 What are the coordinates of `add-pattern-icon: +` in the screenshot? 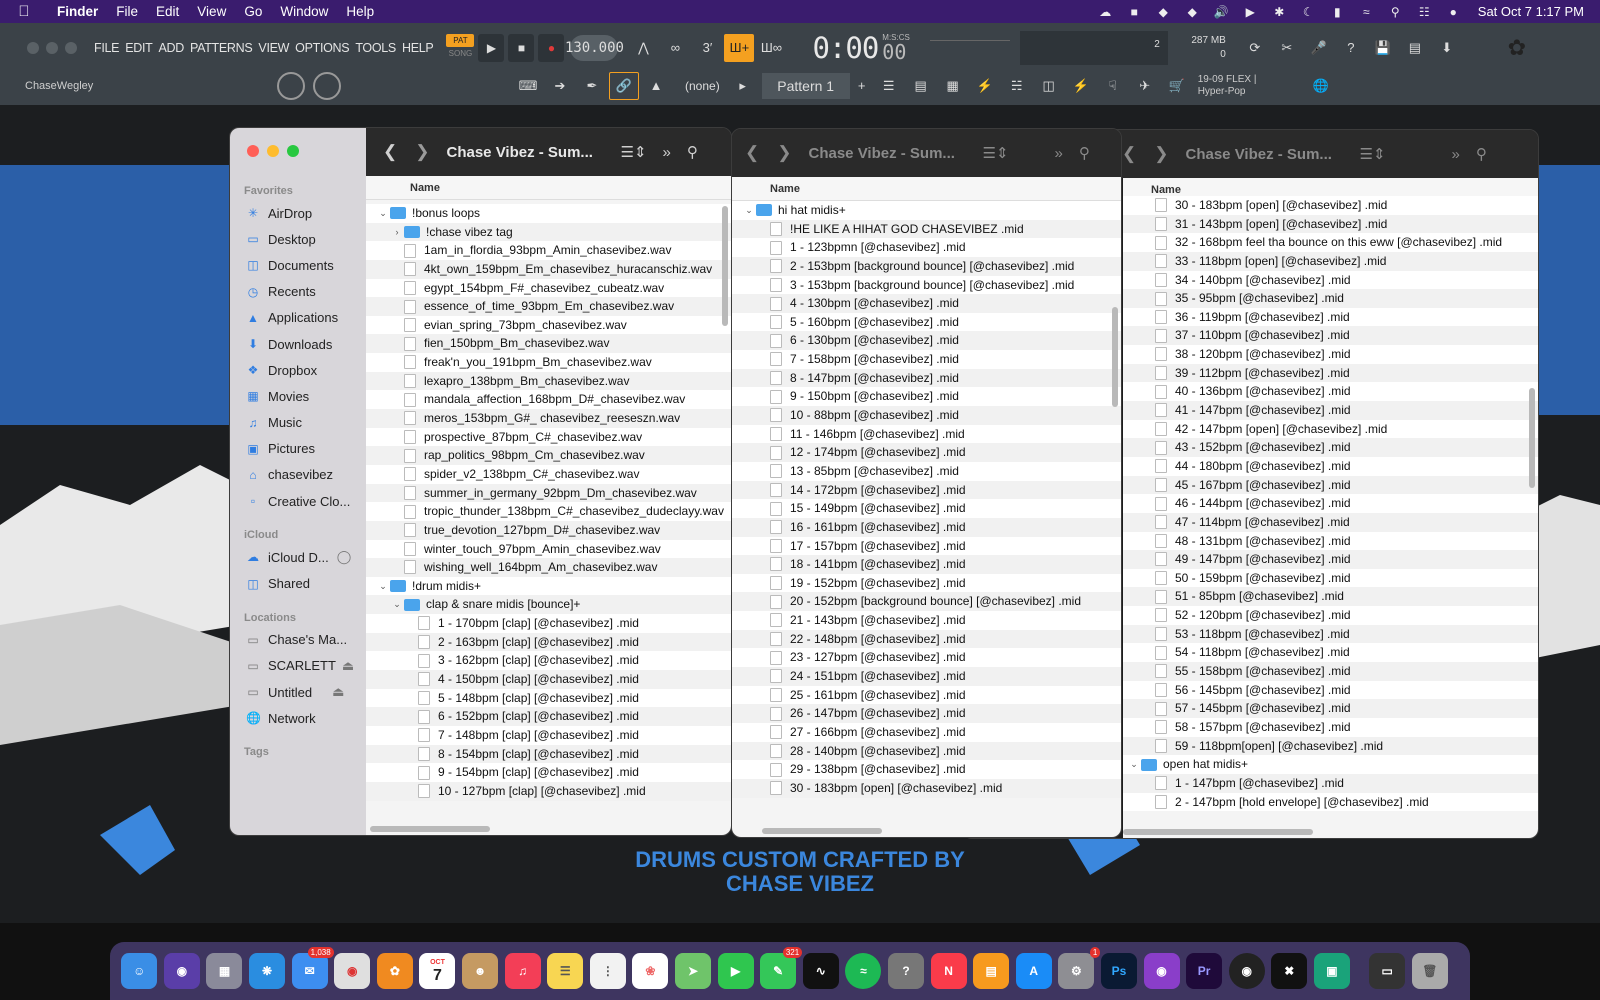 It's located at (862, 86).